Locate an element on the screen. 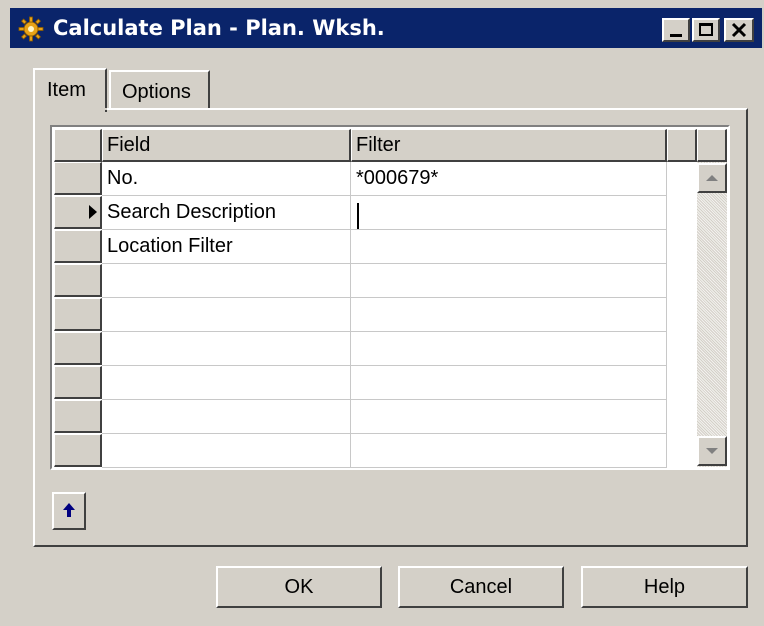 The image size is (764, 626). tab-item: Item is located at coordinates (70, 90).